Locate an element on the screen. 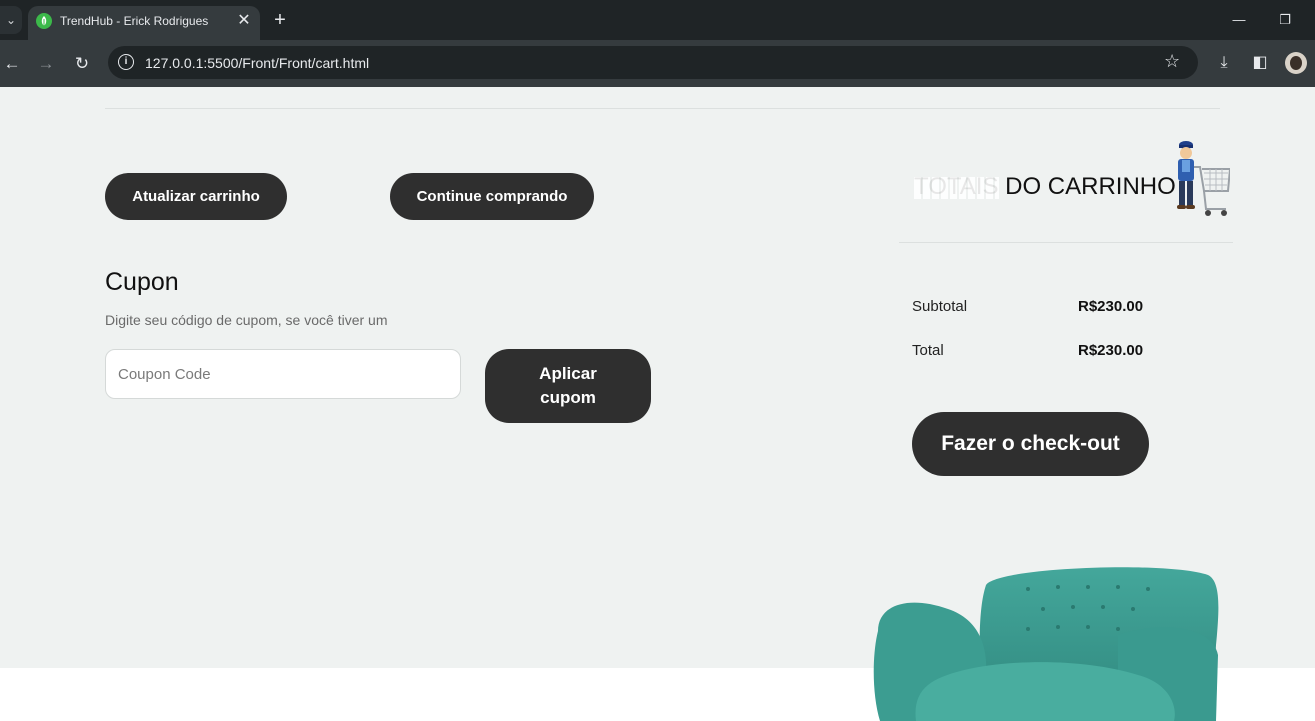  tab-close-icon: ✕ is located at coordinates (244, 21).